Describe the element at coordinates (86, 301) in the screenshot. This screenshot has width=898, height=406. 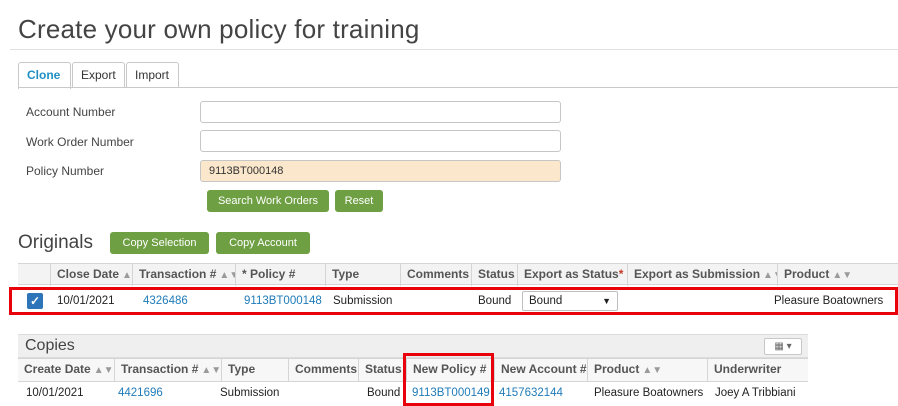
I see `close-date-cell: 10/01/2021` at that location.